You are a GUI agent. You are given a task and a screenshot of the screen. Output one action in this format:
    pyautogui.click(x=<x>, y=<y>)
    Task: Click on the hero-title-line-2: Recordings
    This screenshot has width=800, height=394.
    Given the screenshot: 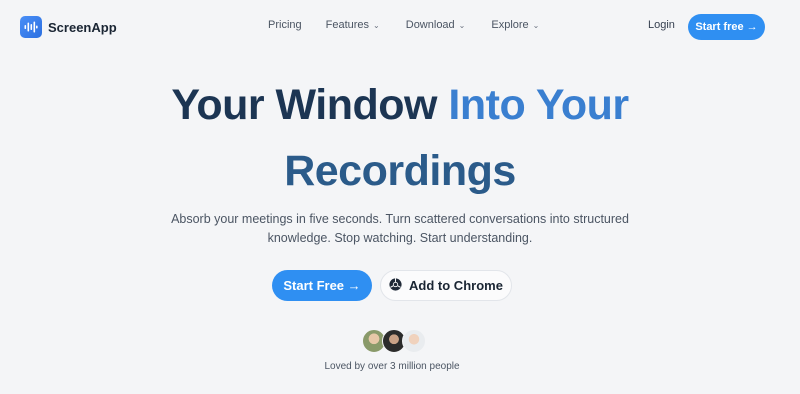 What is the action you would take?
    pyautogui.click(x=400, y=171)
    